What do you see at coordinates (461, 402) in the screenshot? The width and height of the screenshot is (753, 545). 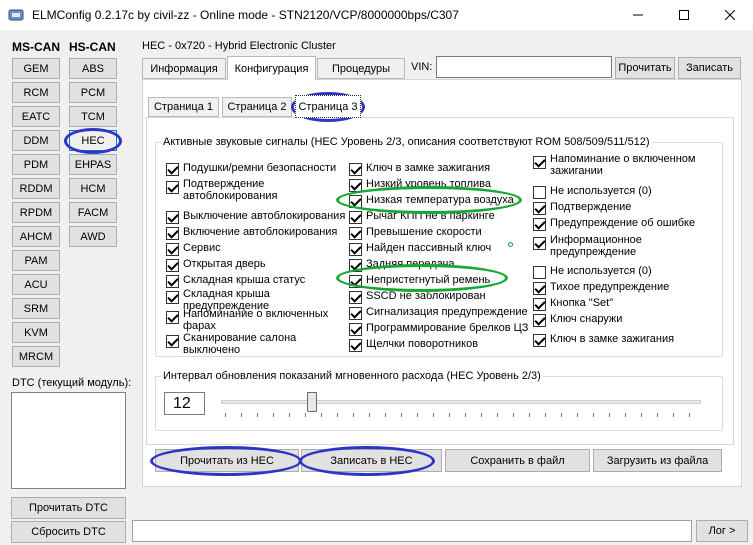 I see `interval-slider-track` at bounding box center [461, 402].